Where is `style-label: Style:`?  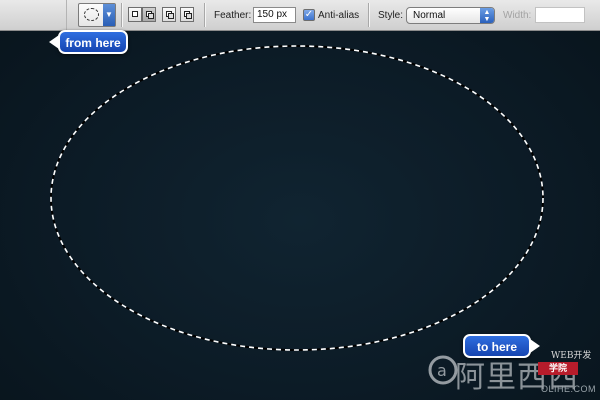 style-label: Style: is located at coordinates (391, 15).